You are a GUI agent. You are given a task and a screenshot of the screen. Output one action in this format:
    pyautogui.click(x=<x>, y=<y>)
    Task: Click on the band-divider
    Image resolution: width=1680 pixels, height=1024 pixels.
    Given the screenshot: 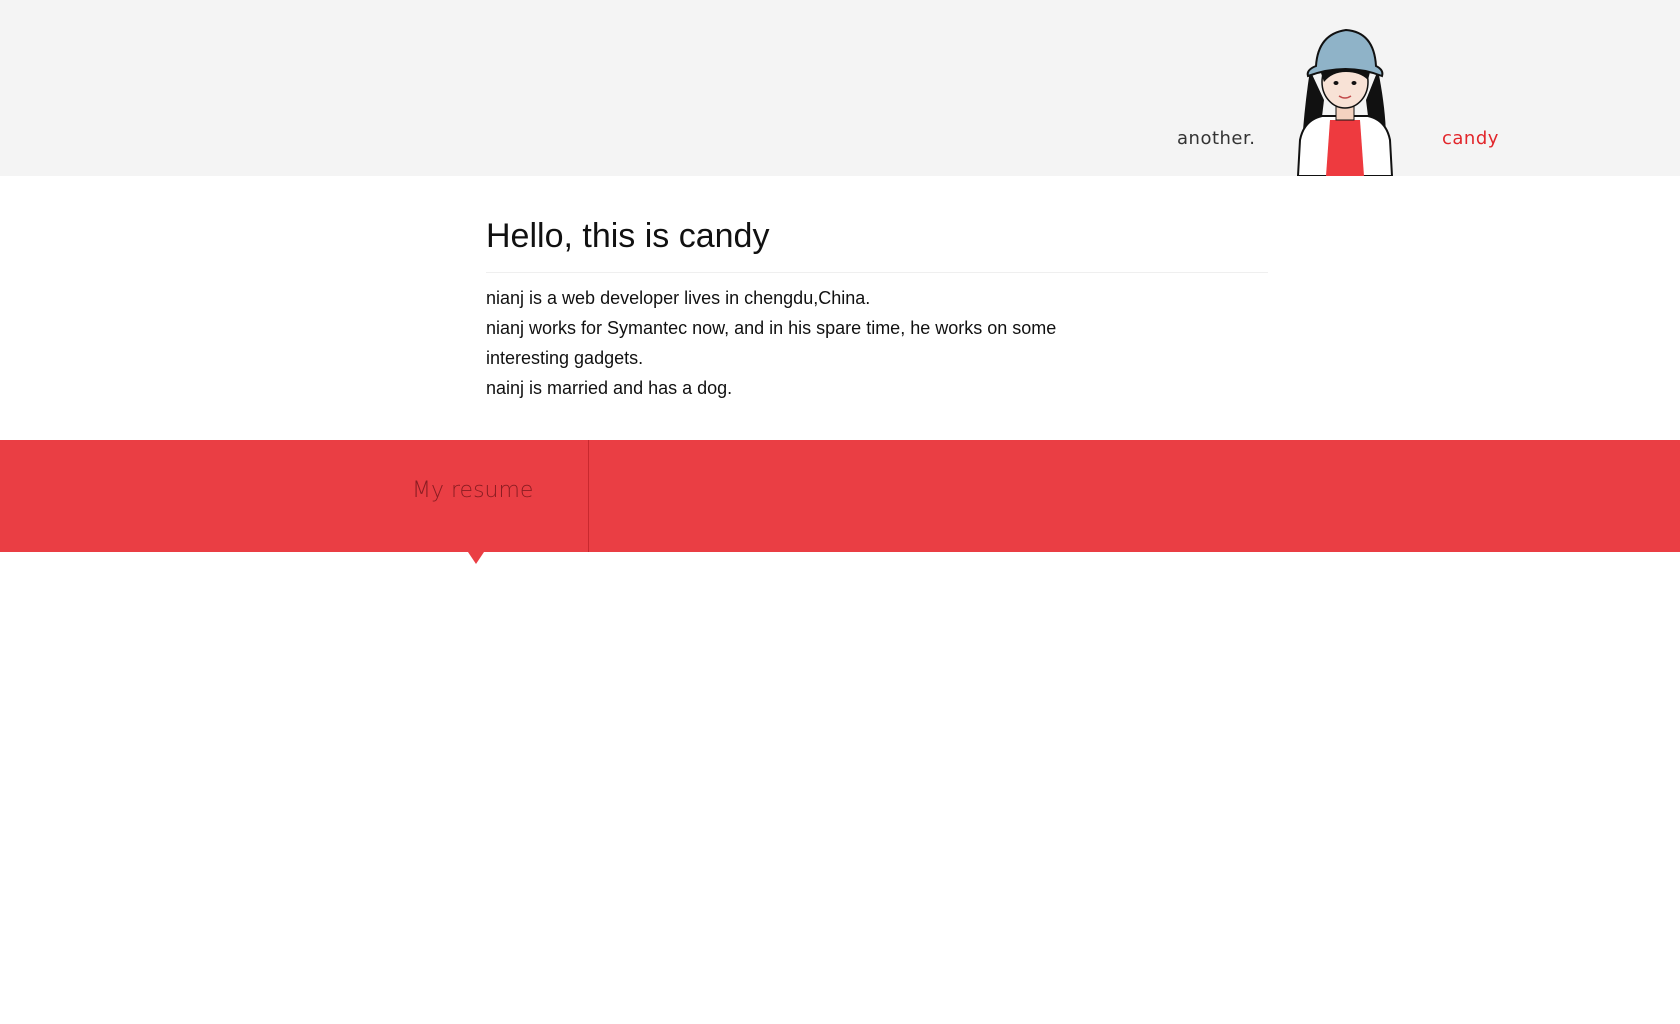 What is the action you would take?
    pyautogui.click(x=588, y=496)
    